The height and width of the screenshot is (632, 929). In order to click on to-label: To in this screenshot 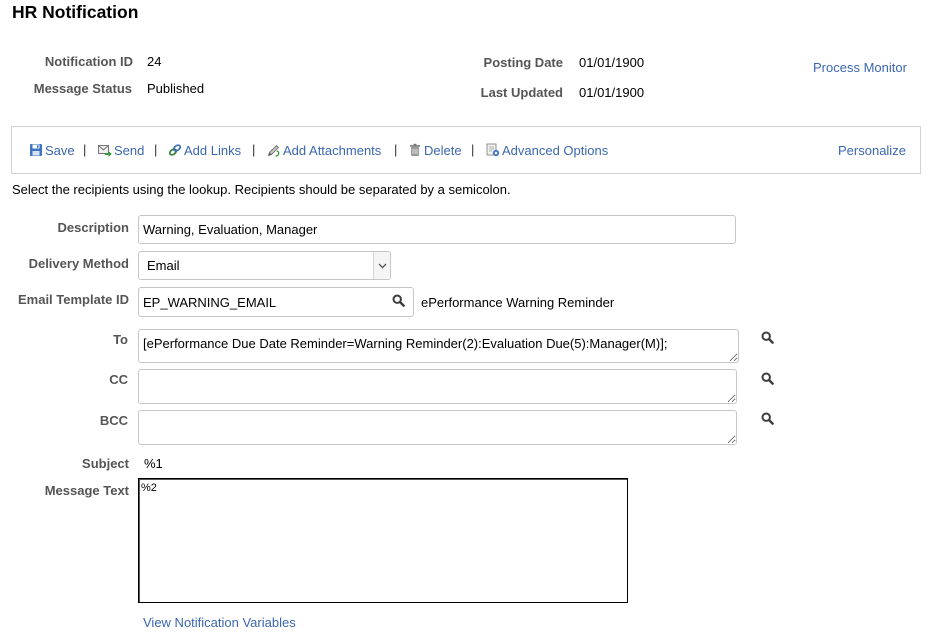, I will do `click(120, 339)`.